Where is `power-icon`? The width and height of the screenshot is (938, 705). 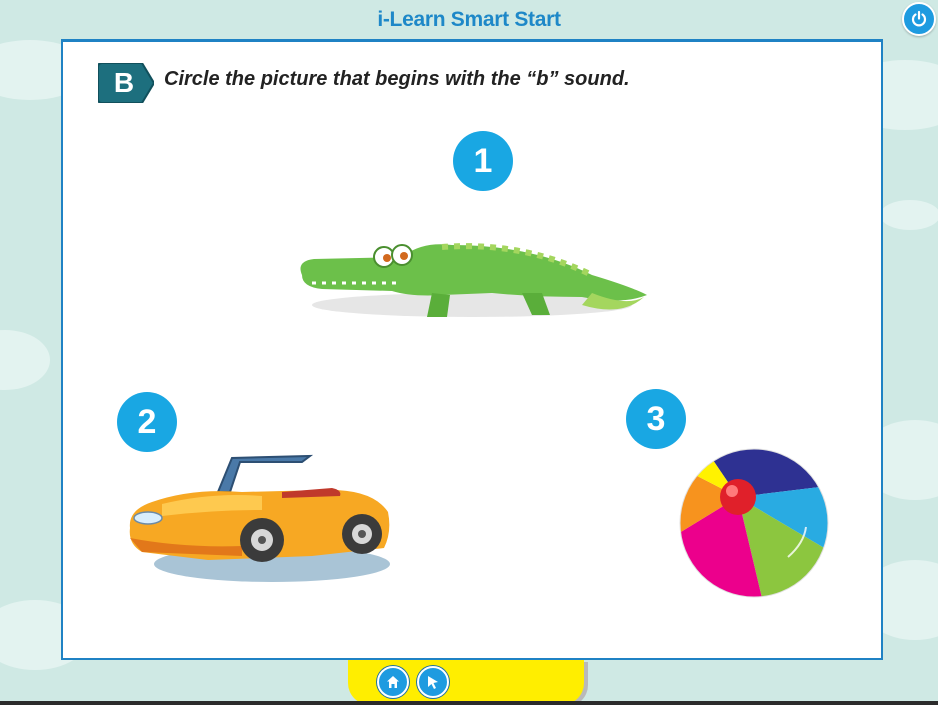 power-icon is located at coordinates (919, 18).